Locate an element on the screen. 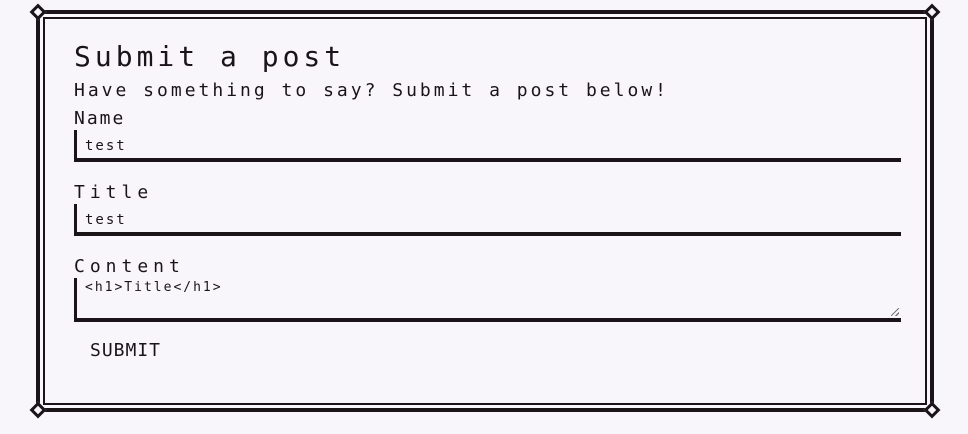  submit-button: SUBMIT is located at coordinates (125, 350).